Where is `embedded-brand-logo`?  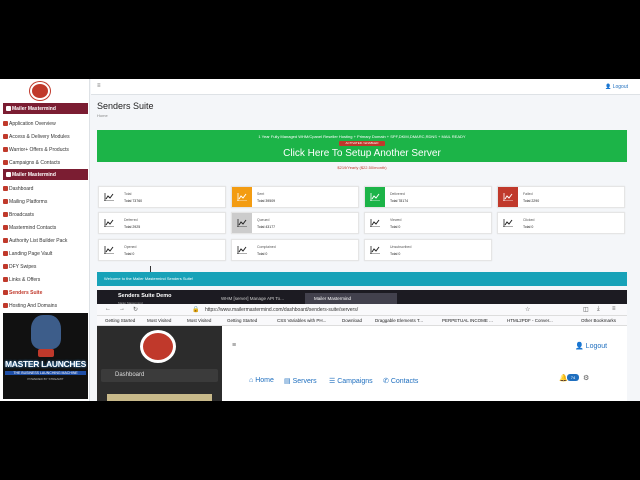 embedded-brand-logo is located at coordinates (158, 346).